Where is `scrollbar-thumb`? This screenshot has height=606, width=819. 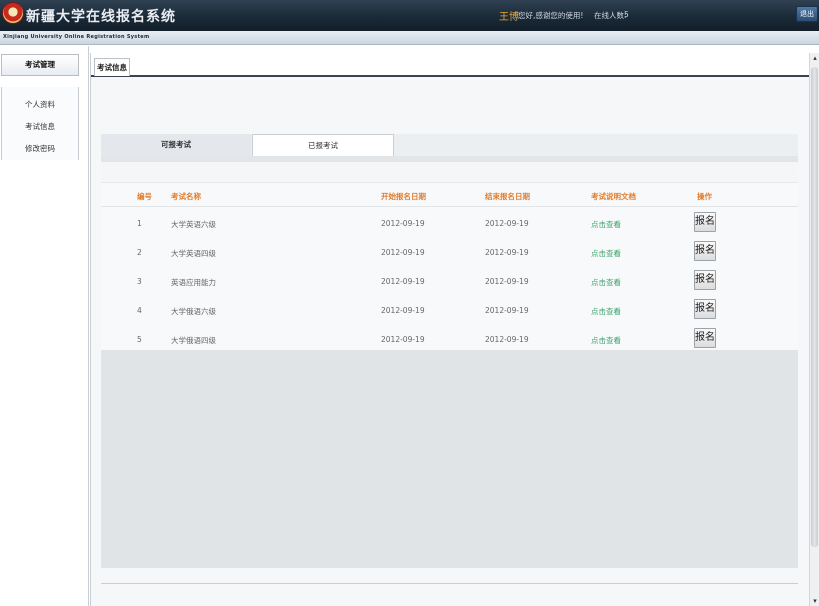 scrollbar-thumb is located at coordinates (814, 307).